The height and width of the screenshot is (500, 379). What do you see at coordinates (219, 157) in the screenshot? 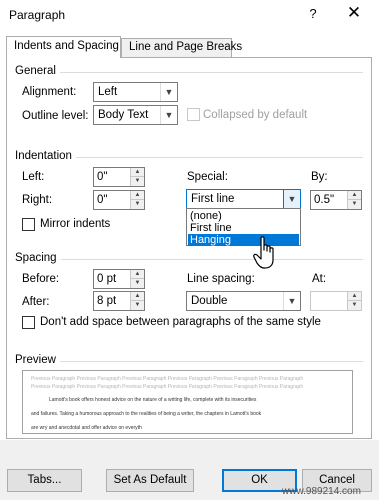
I see `indentation-divider` at bounding box center [219, 157].